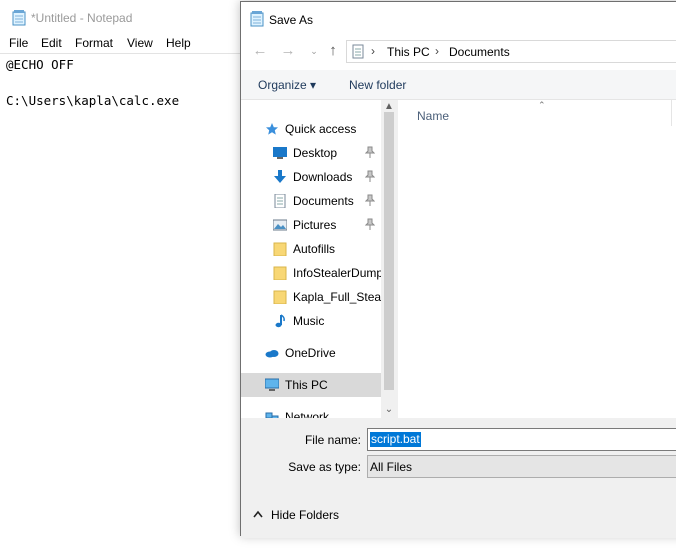  I want to click on nav-label: OneDrive, so click(310, 353).